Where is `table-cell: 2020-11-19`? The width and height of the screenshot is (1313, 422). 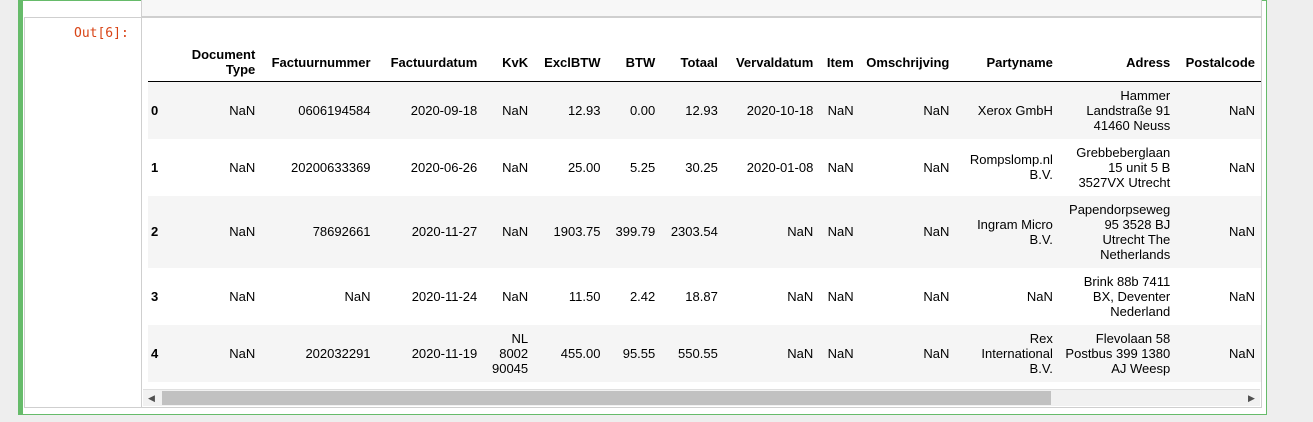
table-cell: 2020-11-19 is located at coordinates (444, 353).